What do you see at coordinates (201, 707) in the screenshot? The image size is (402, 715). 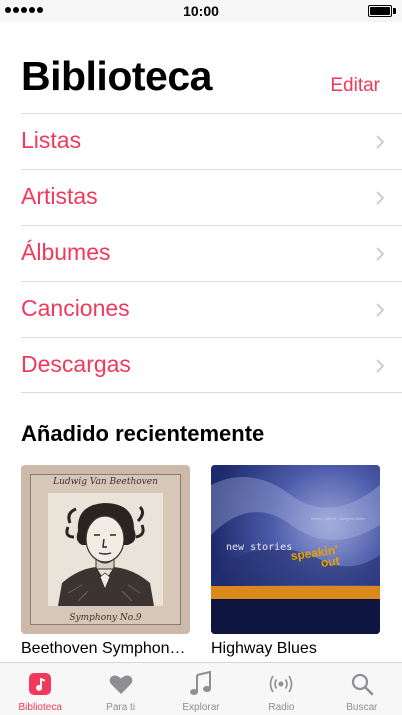 I see `tab-label: Explorar` at bounding box center [201, 707].